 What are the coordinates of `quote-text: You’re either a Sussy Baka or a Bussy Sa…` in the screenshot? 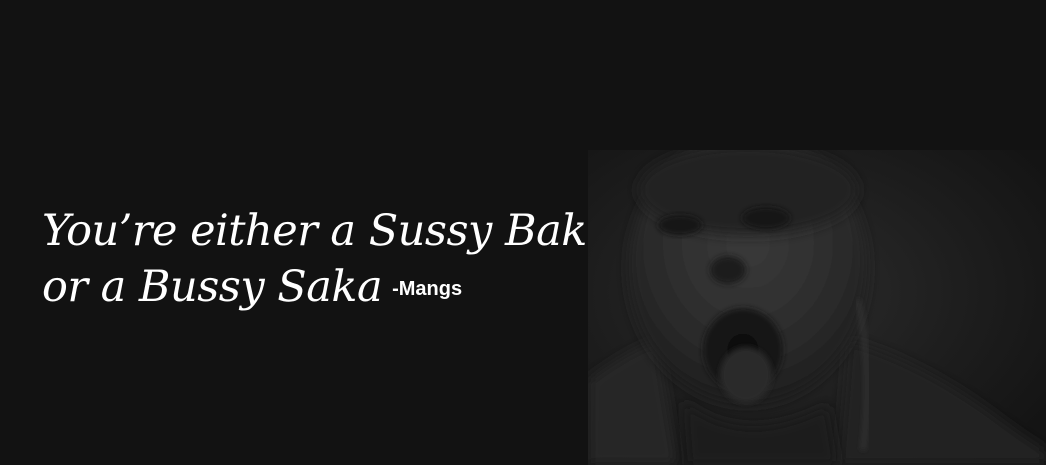 It's located at (327, 260).